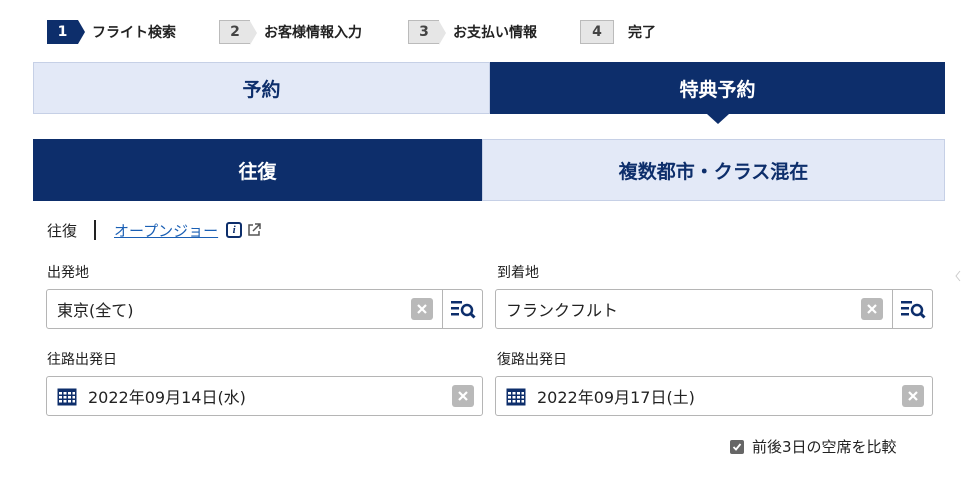  I want to click on destination-field: フランクフルト, so click(714, 309).